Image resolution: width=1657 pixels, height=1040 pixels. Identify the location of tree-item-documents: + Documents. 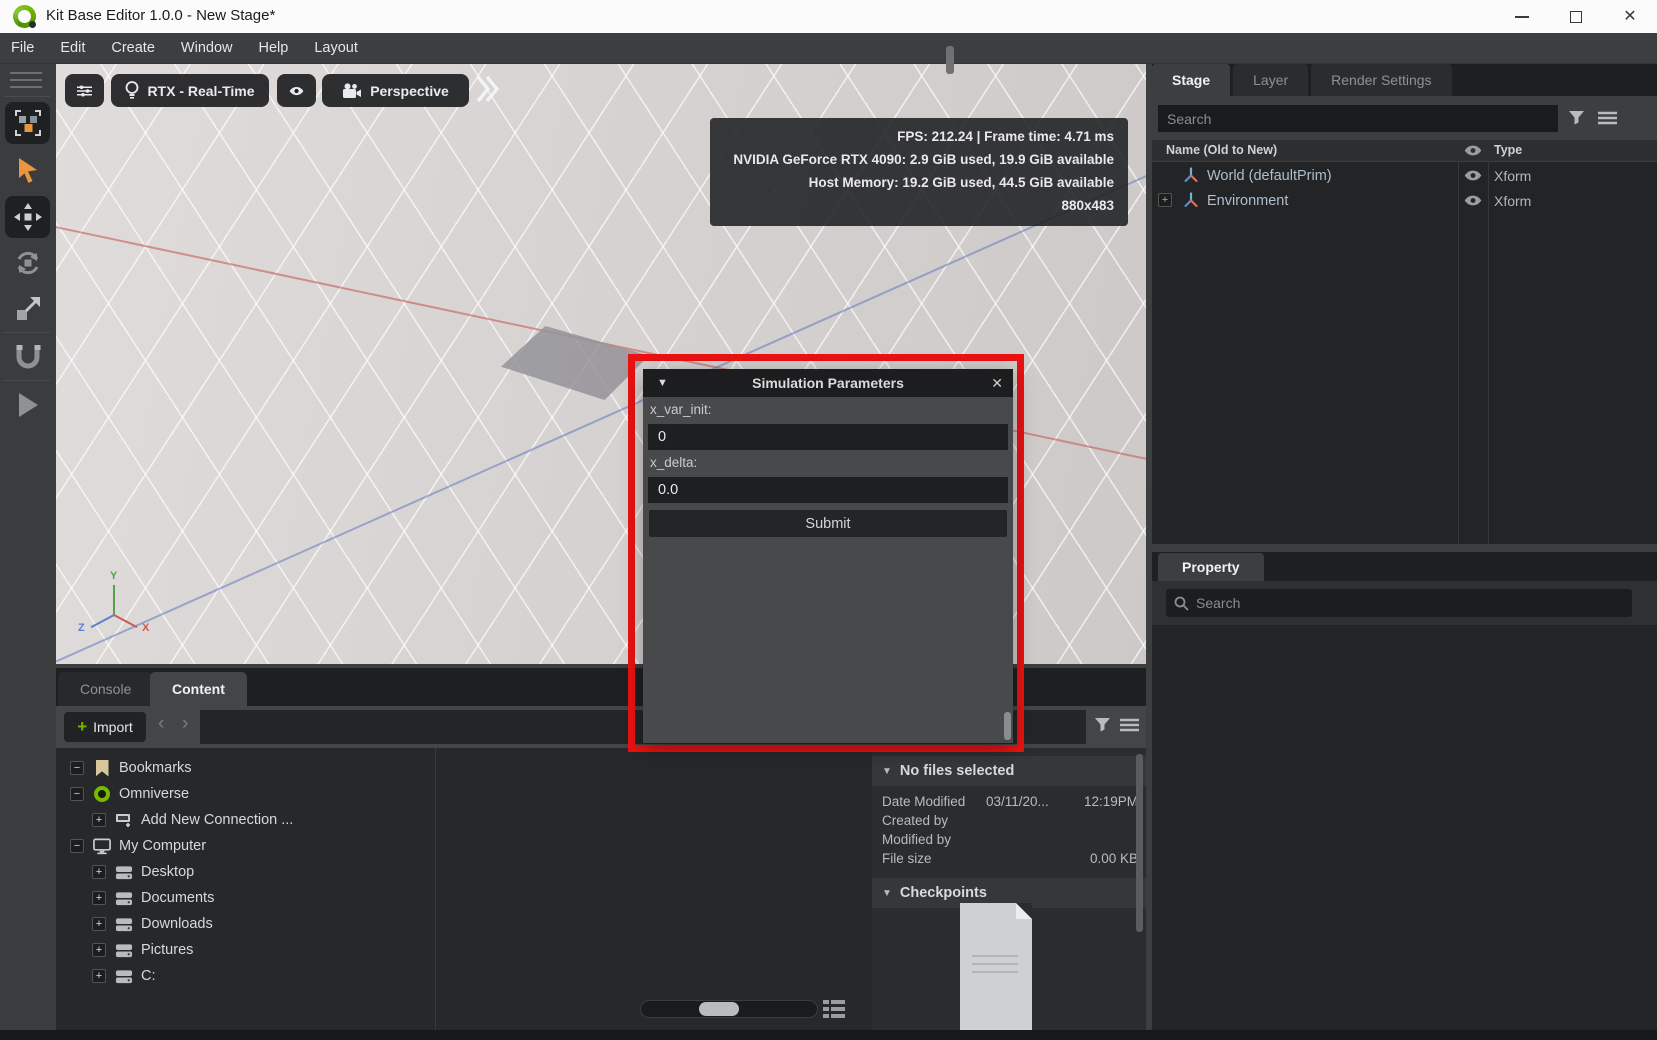
(245, 898).